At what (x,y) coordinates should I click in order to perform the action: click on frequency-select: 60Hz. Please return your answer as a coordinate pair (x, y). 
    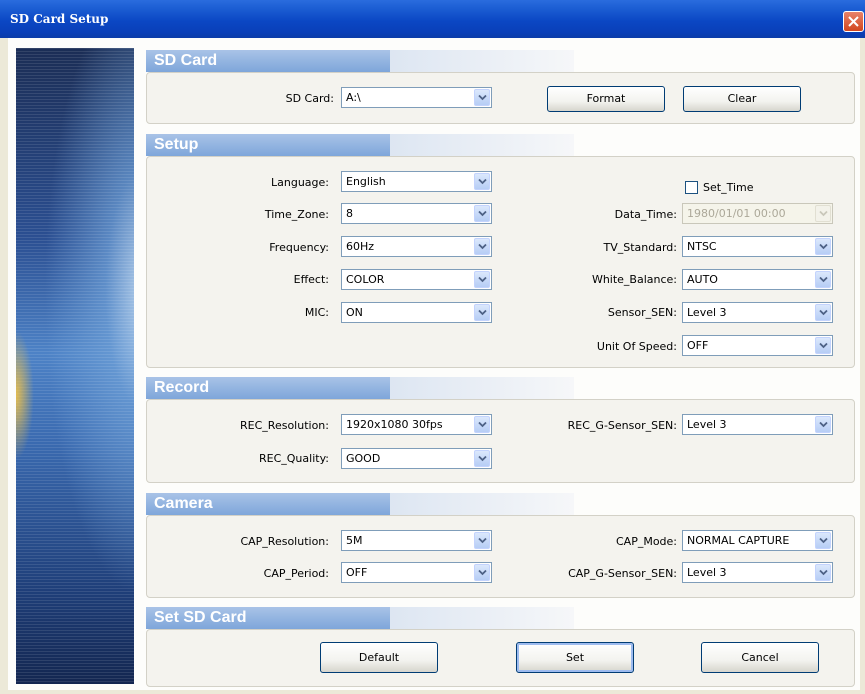
    Looking at the image, I should click on (416, 246).